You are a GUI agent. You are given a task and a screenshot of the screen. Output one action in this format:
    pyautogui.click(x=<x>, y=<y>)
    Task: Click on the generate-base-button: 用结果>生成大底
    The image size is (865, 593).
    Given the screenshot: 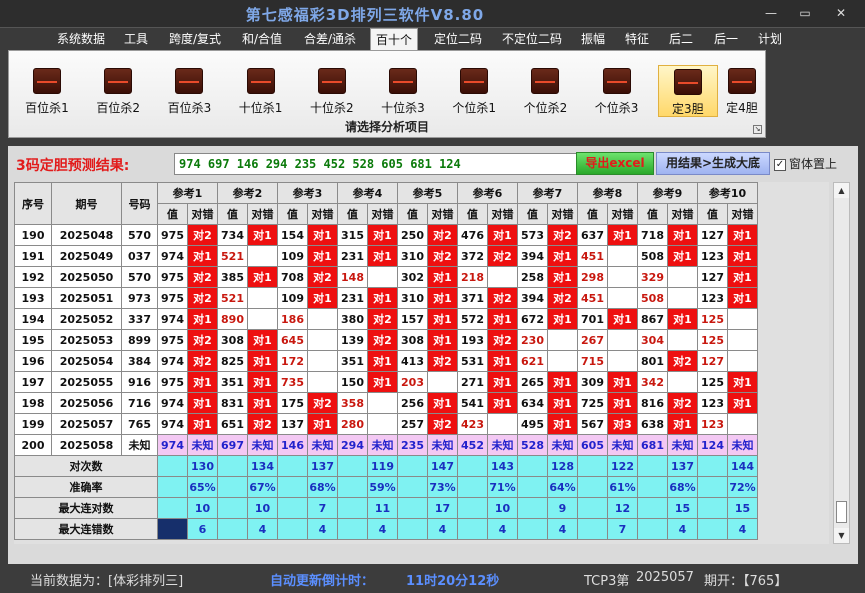 What is the action you would take?
    pyautogui.click(x=713, y=163)
    